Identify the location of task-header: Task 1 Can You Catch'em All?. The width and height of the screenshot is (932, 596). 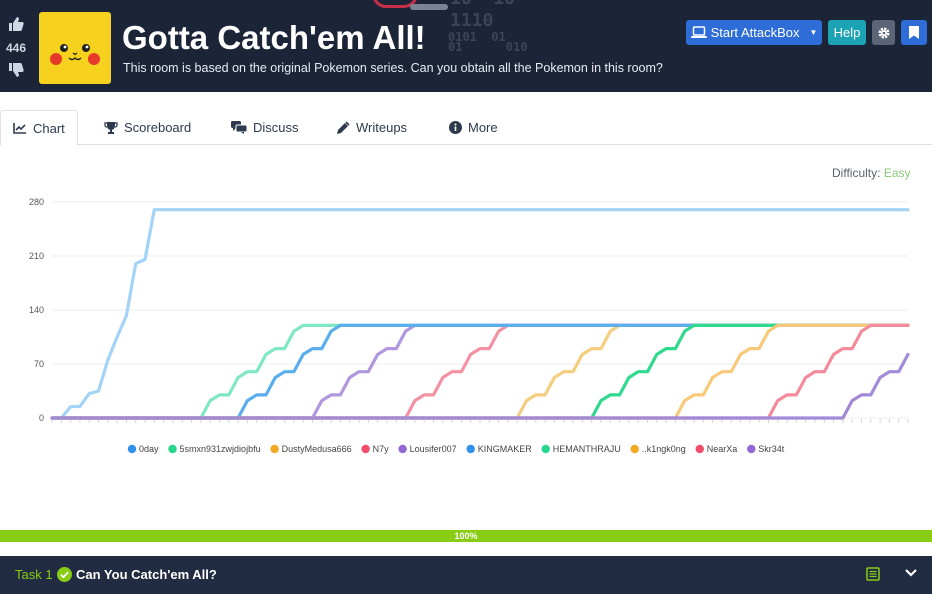
(466, 575).